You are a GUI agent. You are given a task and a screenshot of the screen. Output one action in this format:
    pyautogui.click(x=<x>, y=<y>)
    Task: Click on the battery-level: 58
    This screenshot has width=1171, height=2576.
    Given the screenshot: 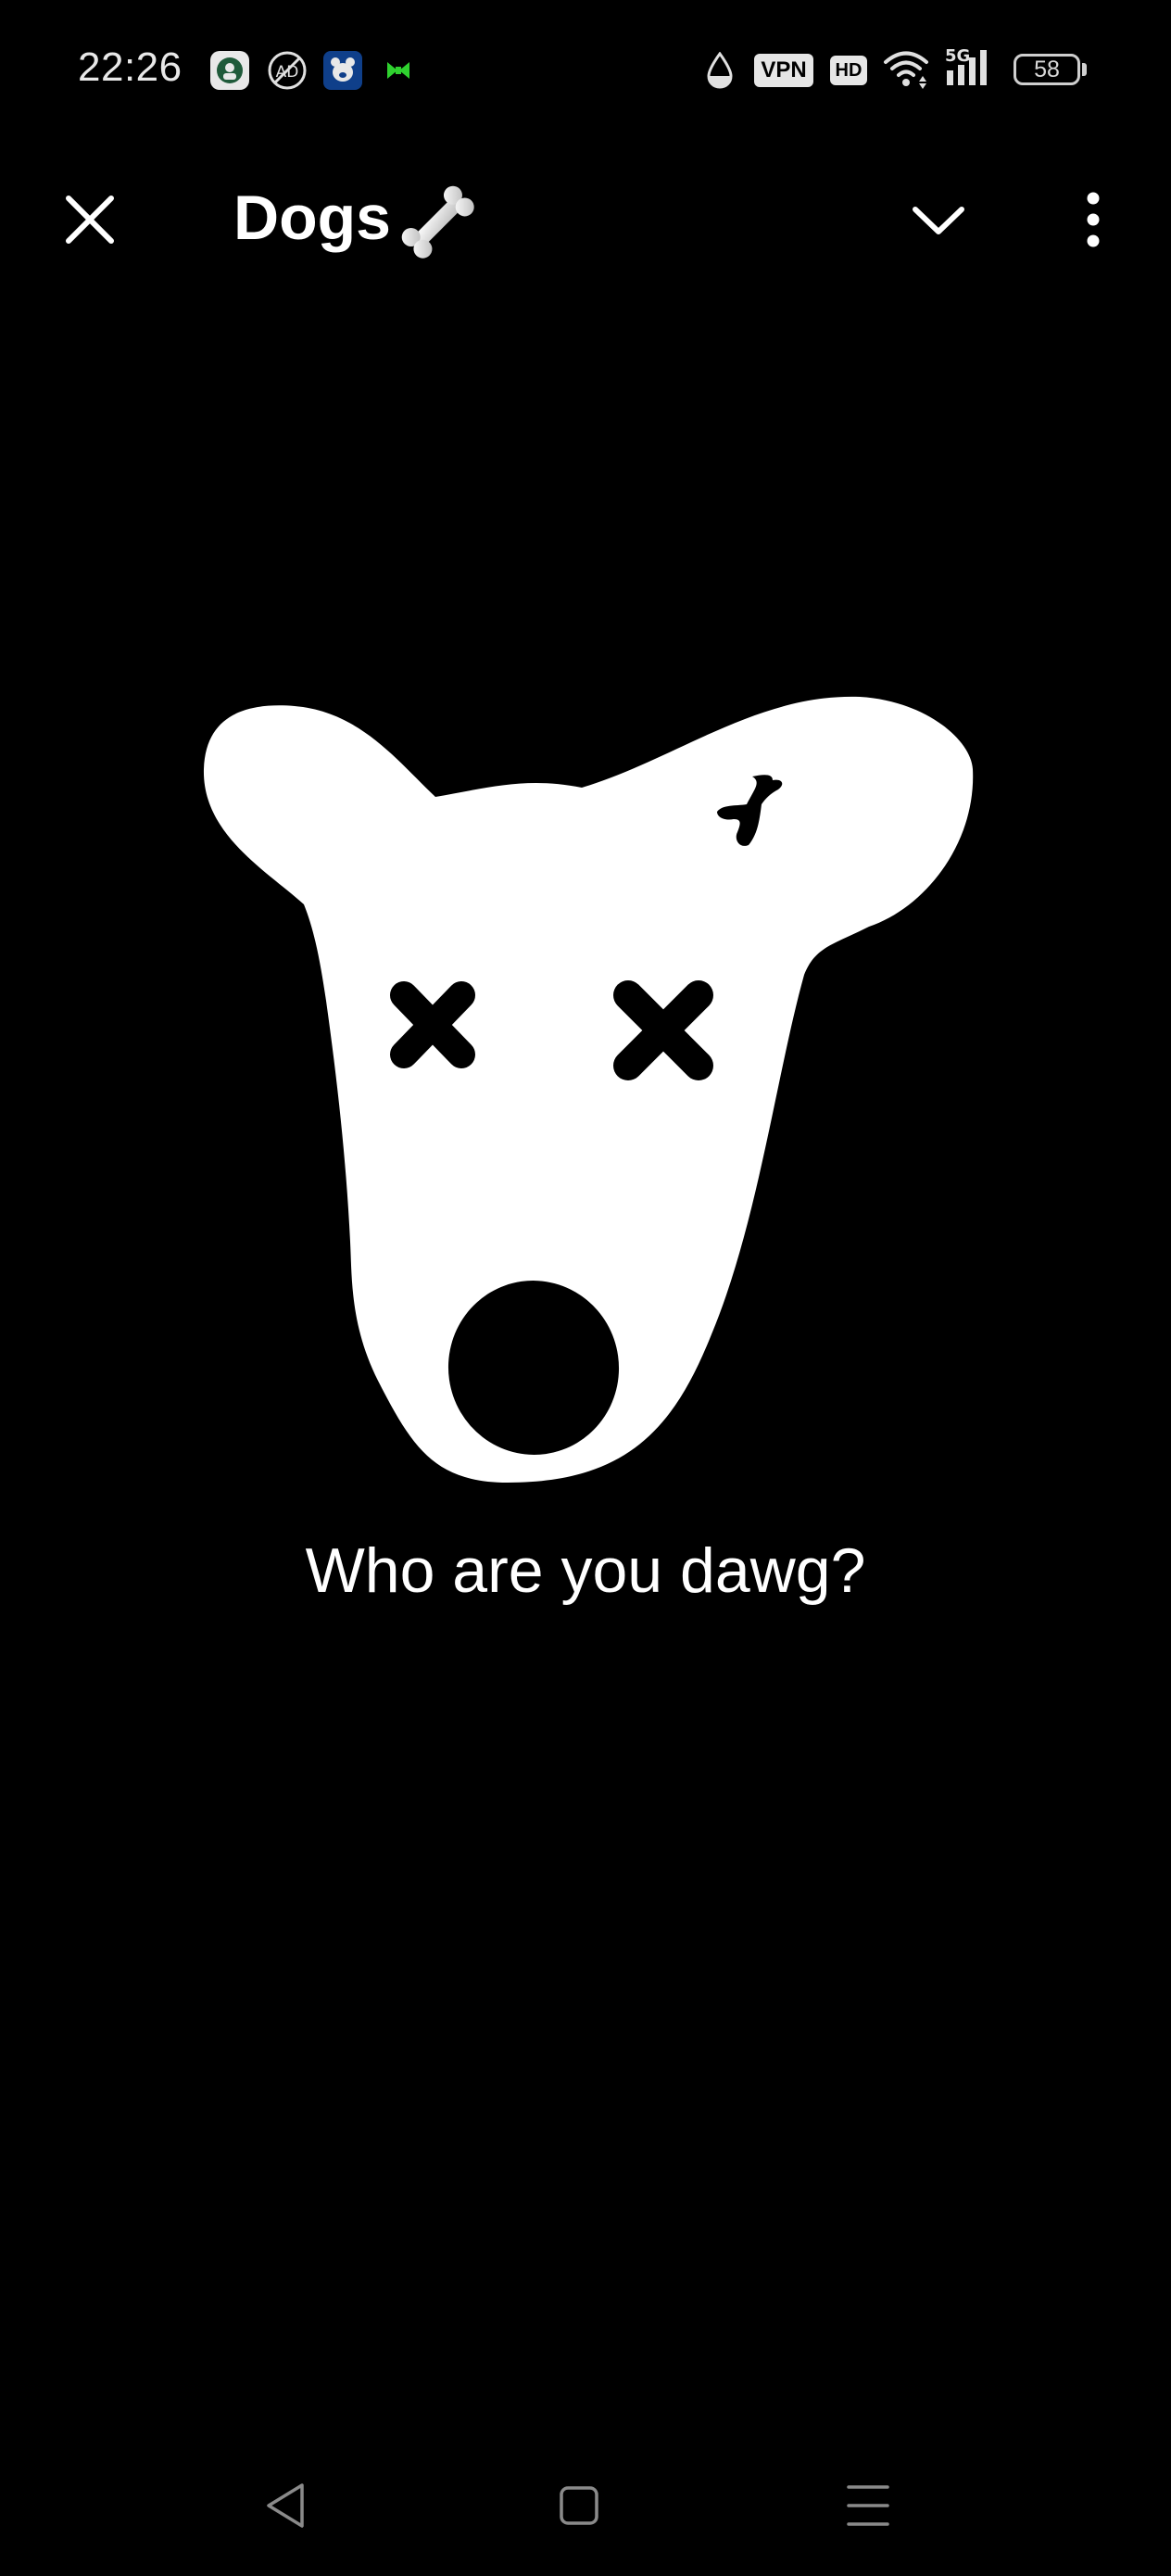 What is the action you would take?
    pyautogui.click(x=1047, y=69)
    